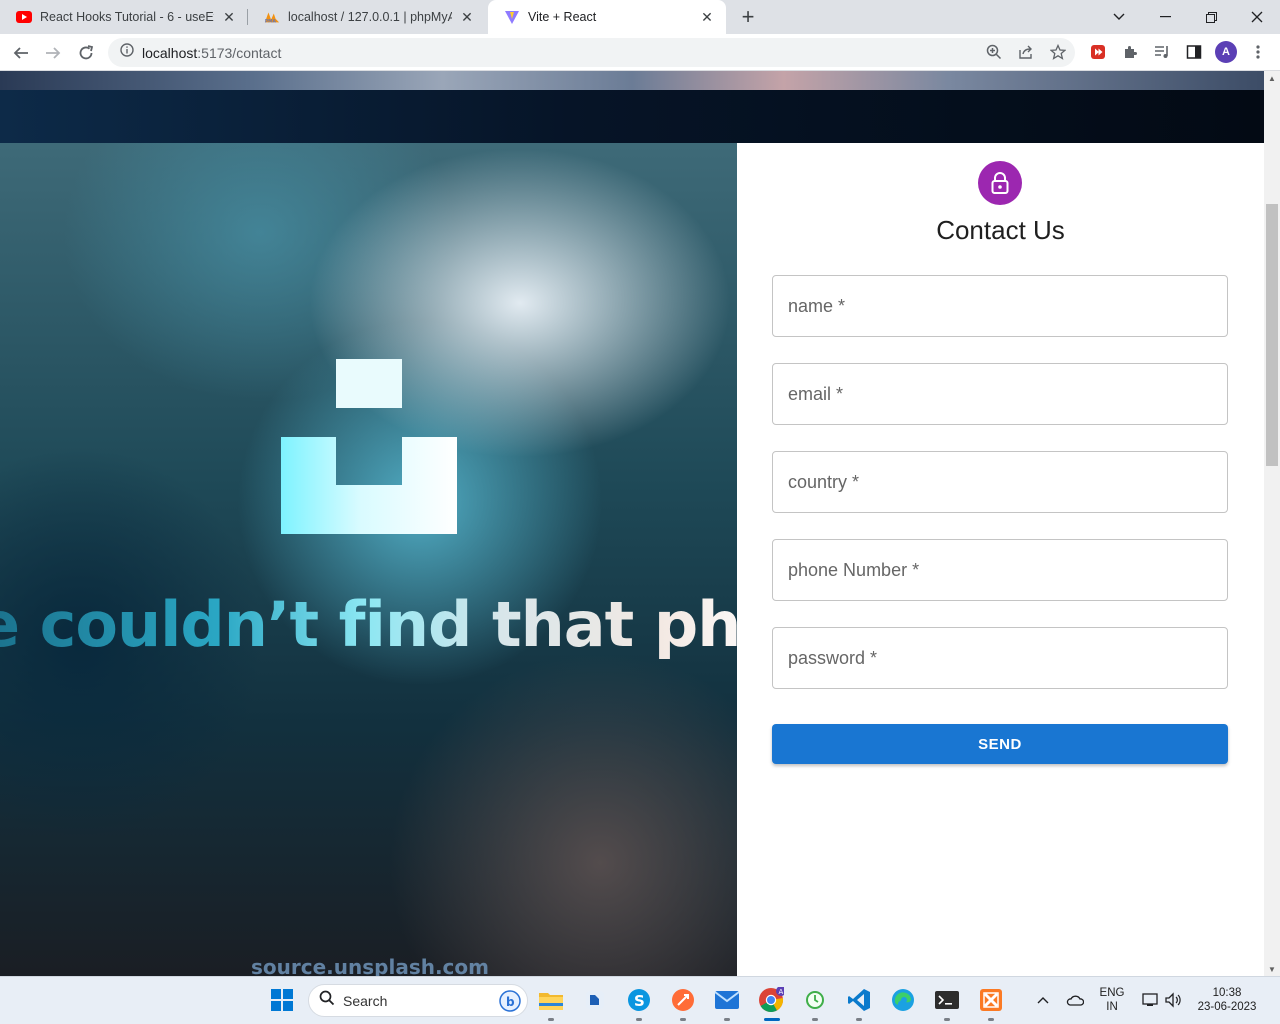  I want to click on share-icon, so click(1026, 52).